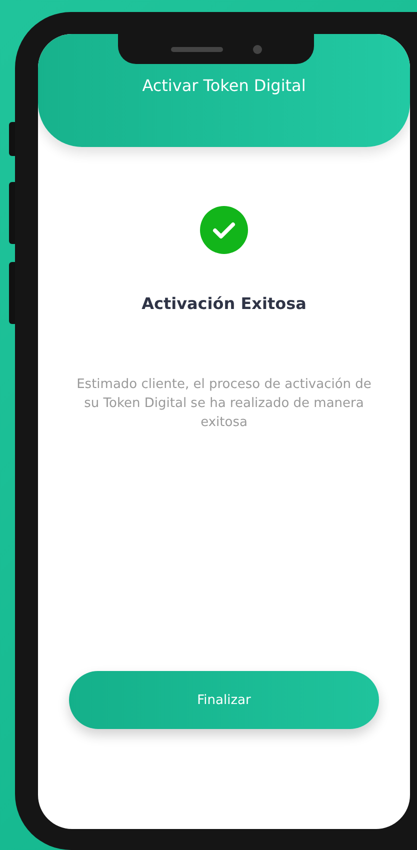  What do you see at coordinates (224, 85) in the screenshot?
I see `screen-title: Activar Token Digital` at bounding box center [224, 85].